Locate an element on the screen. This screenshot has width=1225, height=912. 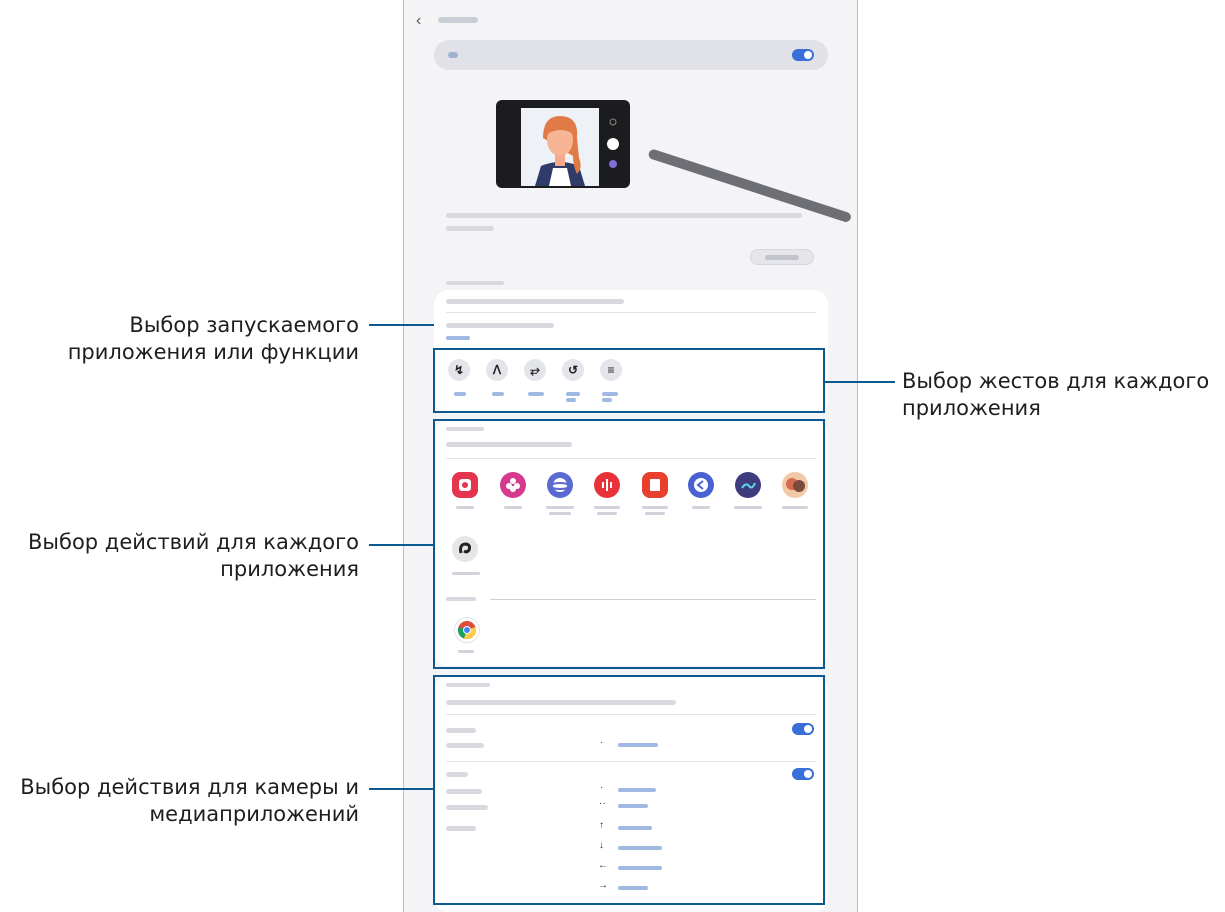
callout-line: Выбор жестов для каждого is located at coordinates (1056, 381).